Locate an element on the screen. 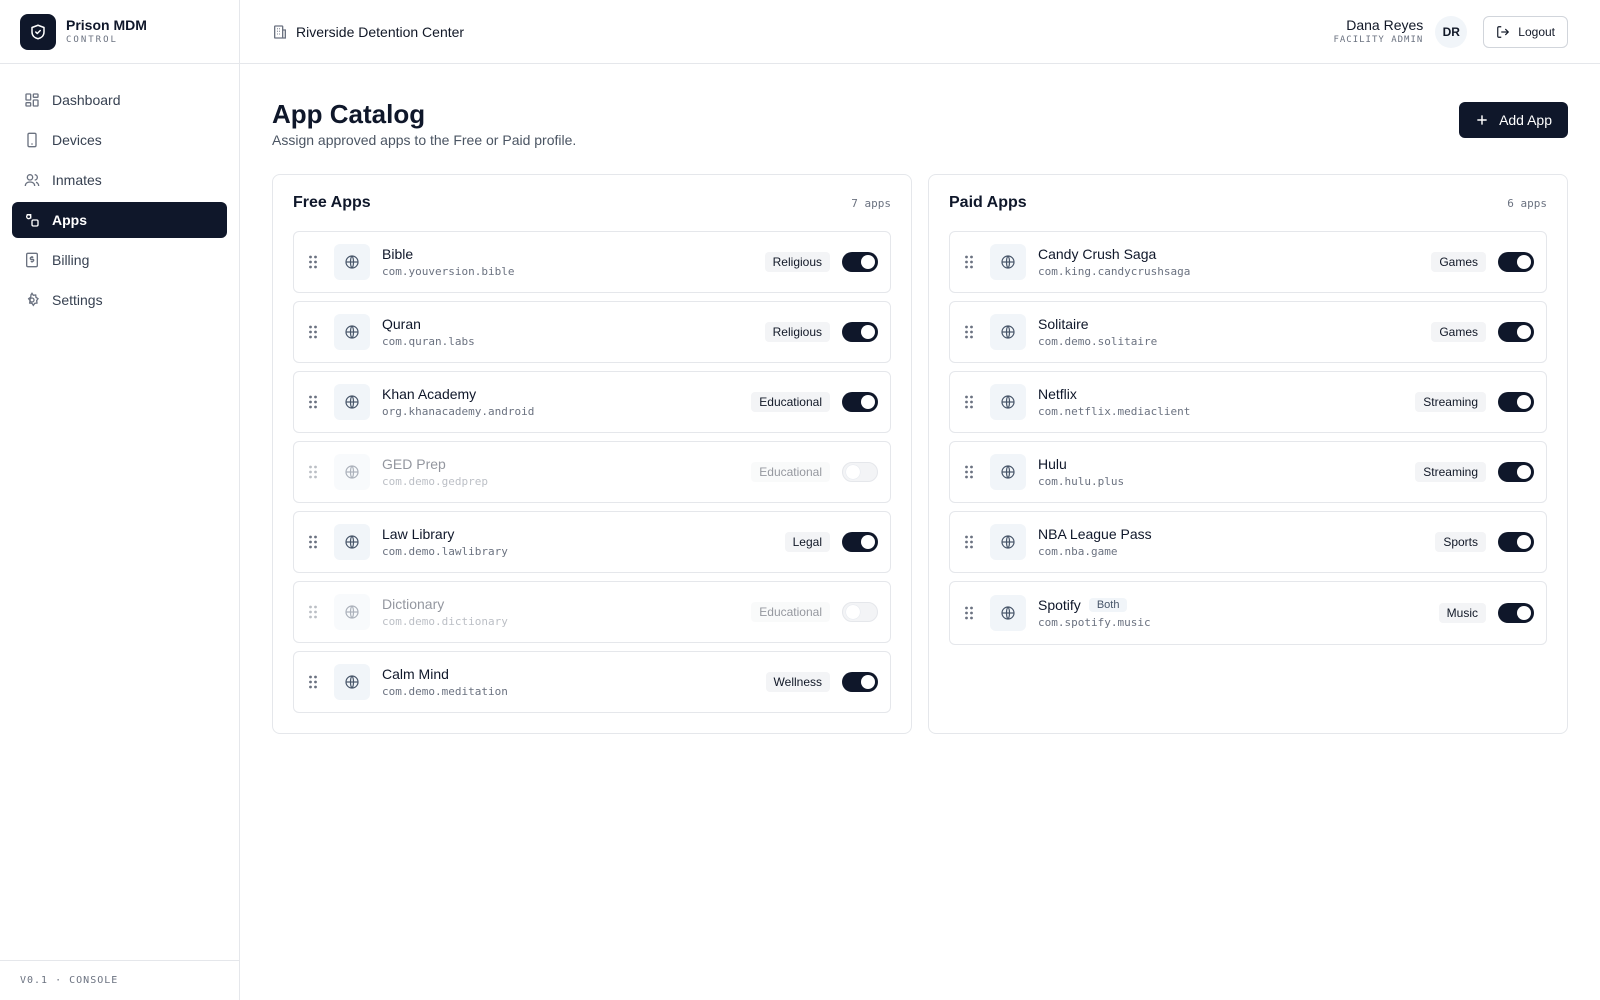 Image resolution: width=1600 pixels, height=1000 pixels. facility-name: Riverside Detention Center is located at coordinates (380, 31).